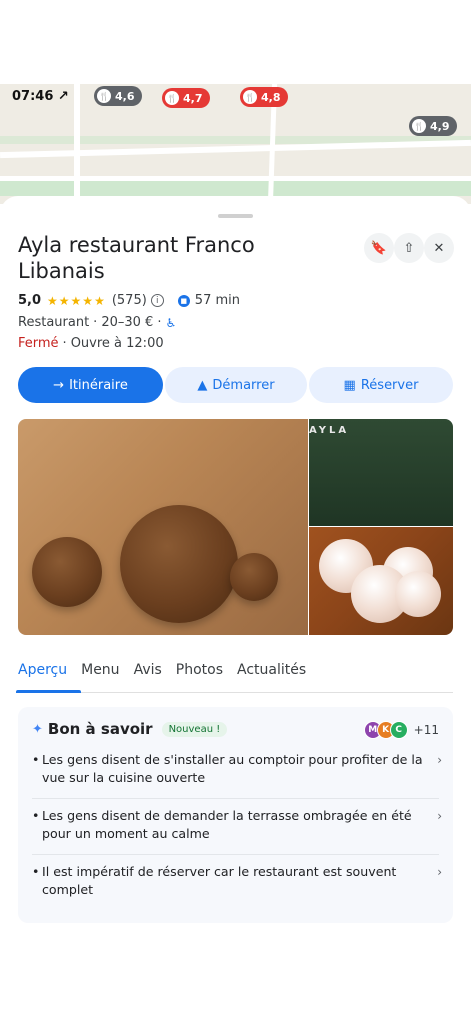 The image size is (471, 1024). What do you see at coordinates (235, 216) in the screenshot?
I see `sheet-drag-handle` at bounding box center [235, 216].